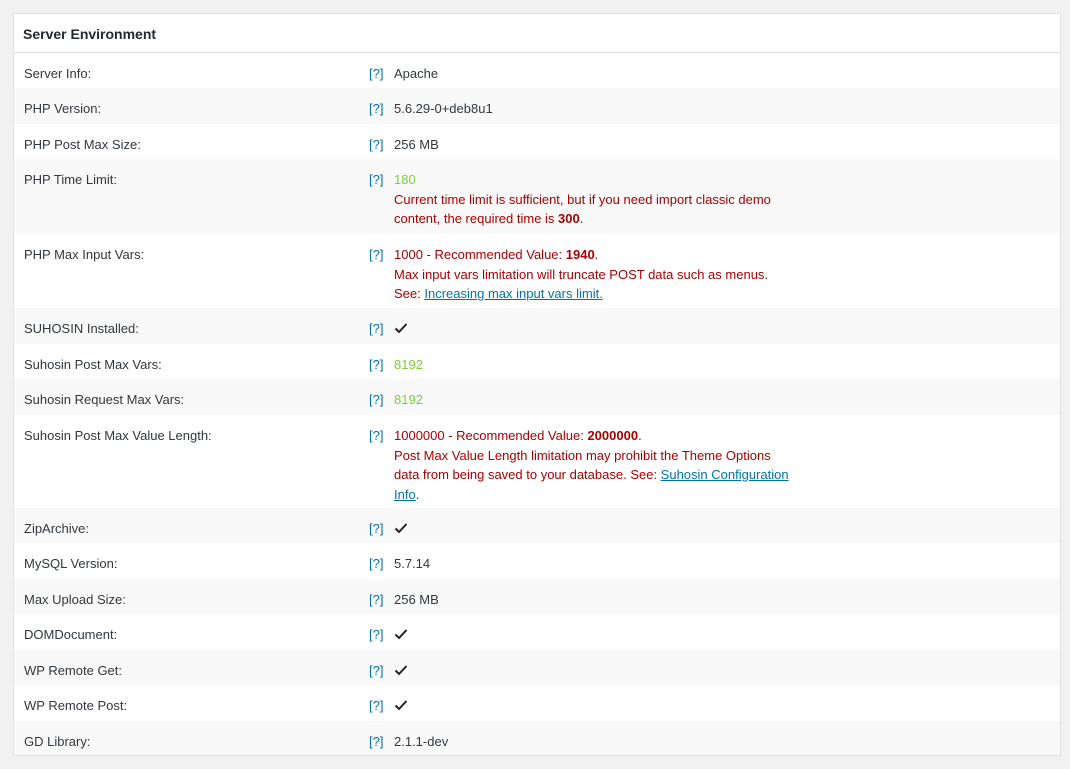 The width and height of the screenshot is (1070, 769). I want to click on max-input-see: See: Increasing max input vars limit., so click(498, 293).